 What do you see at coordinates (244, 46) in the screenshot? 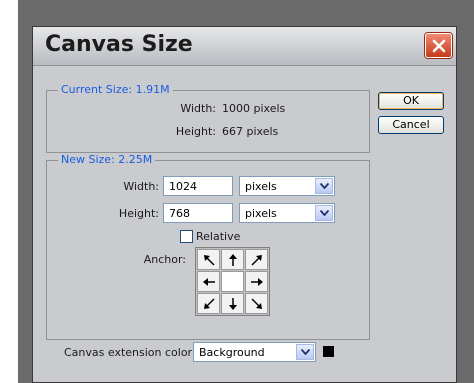
I see `title-bar: Canvas Size` at bounding box center [244, 46].